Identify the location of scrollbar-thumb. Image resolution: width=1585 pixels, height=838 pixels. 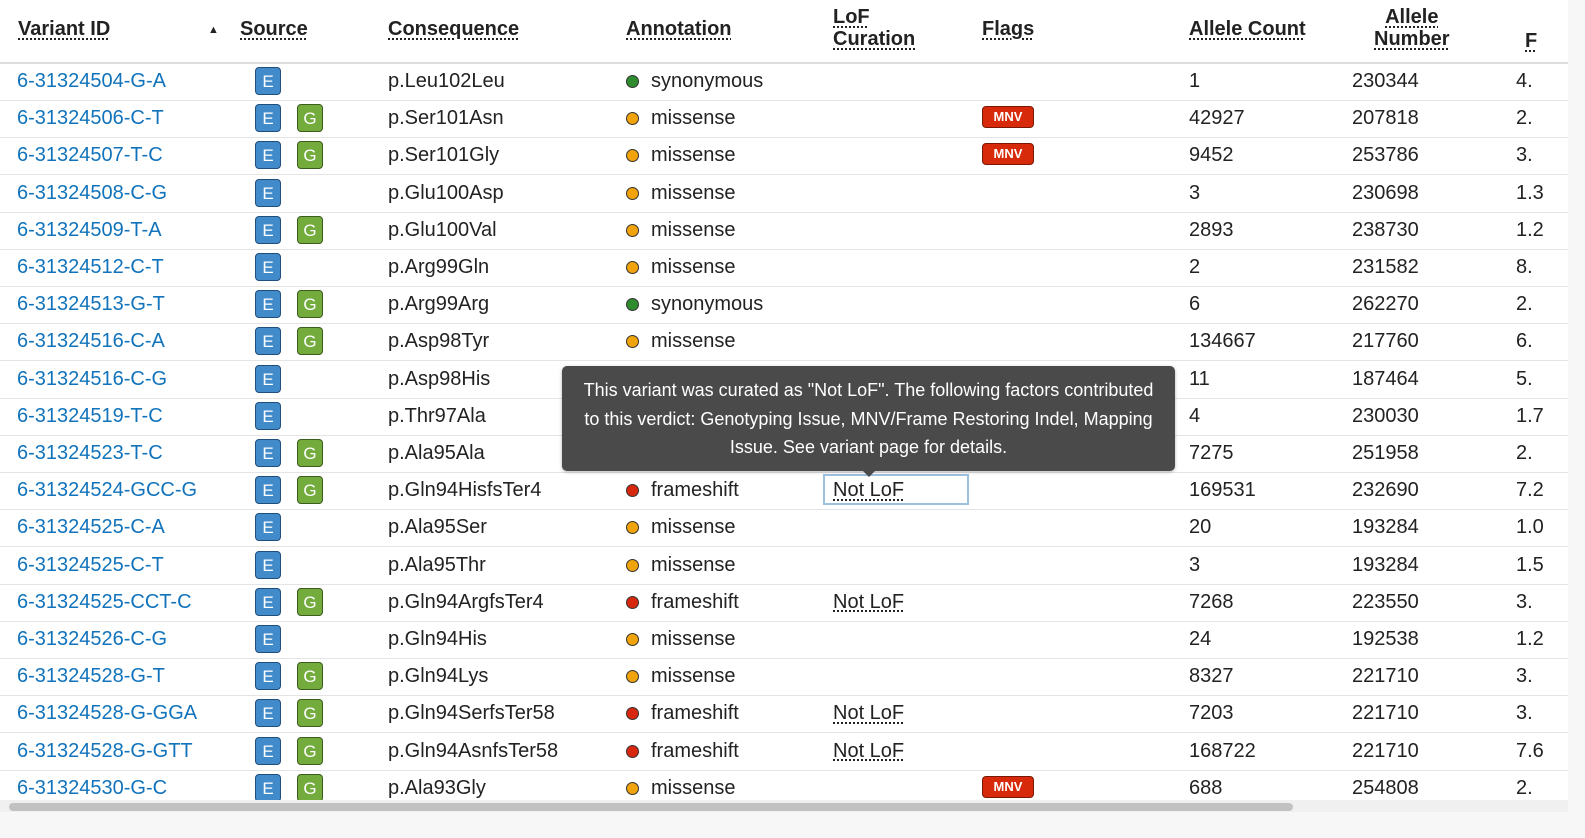
(651, 807).